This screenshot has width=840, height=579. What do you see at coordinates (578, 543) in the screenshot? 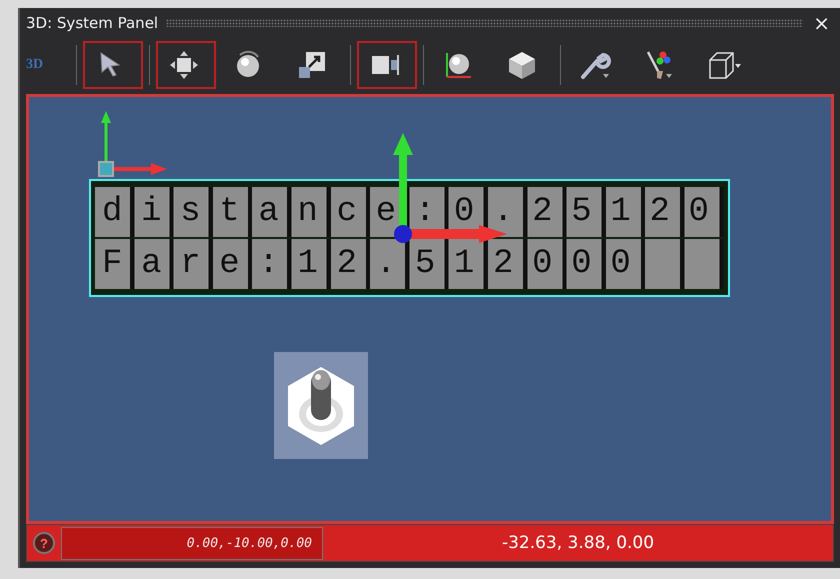
I see `cursor-coordinates: -32.63, 3.88, 0.00` at bounding box center [578, 543].